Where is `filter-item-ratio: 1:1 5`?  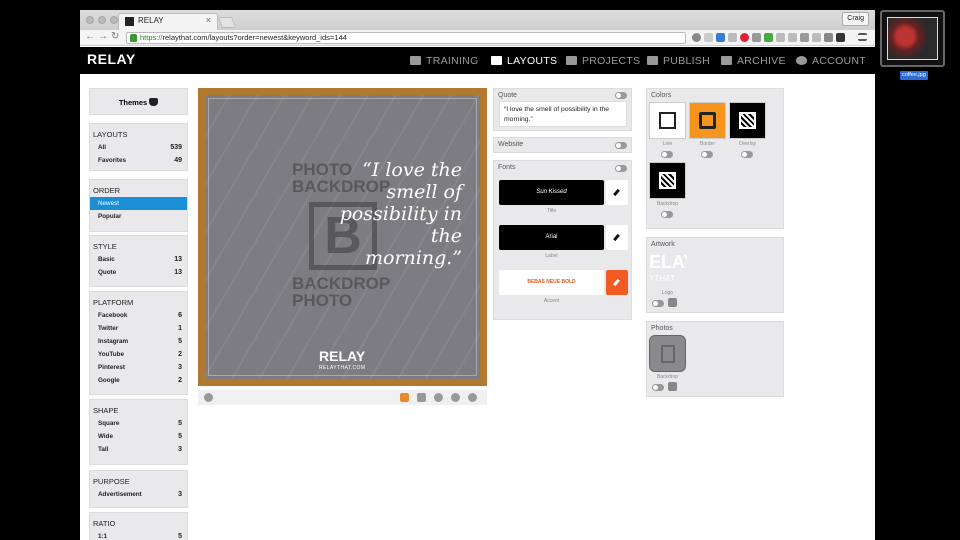 filter-item-ratio: 1:1 5 is located at coordinates (138, 535).